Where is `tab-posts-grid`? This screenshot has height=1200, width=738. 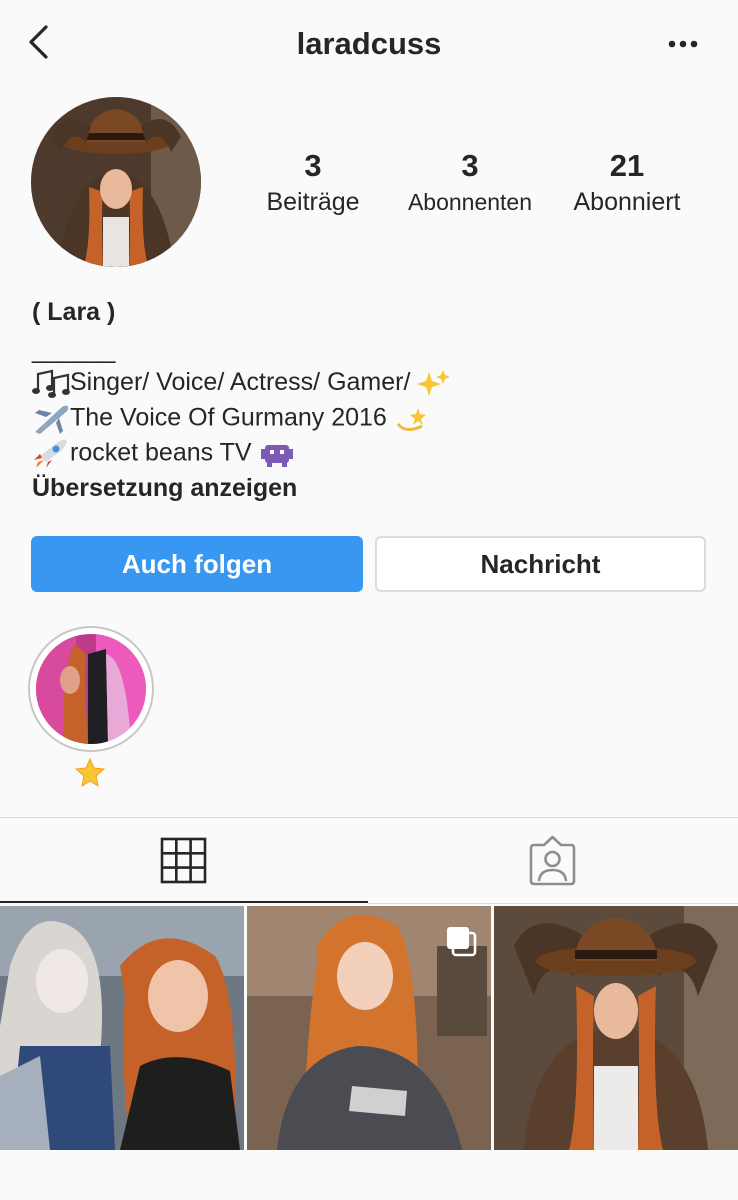 tab-posts-grid is located at coordinates (184, 861).